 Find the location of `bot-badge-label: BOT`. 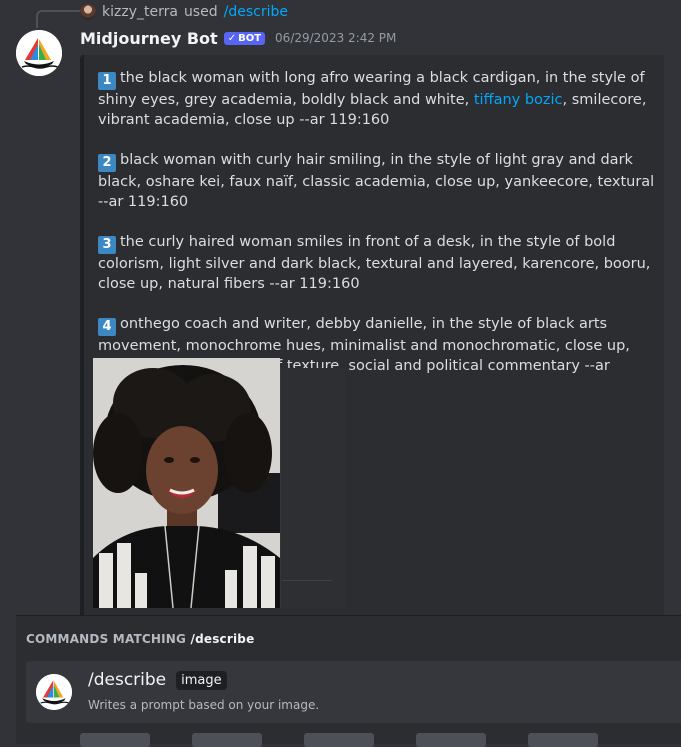

bot-badge-label: BOT is located at coordinates (250, 38).